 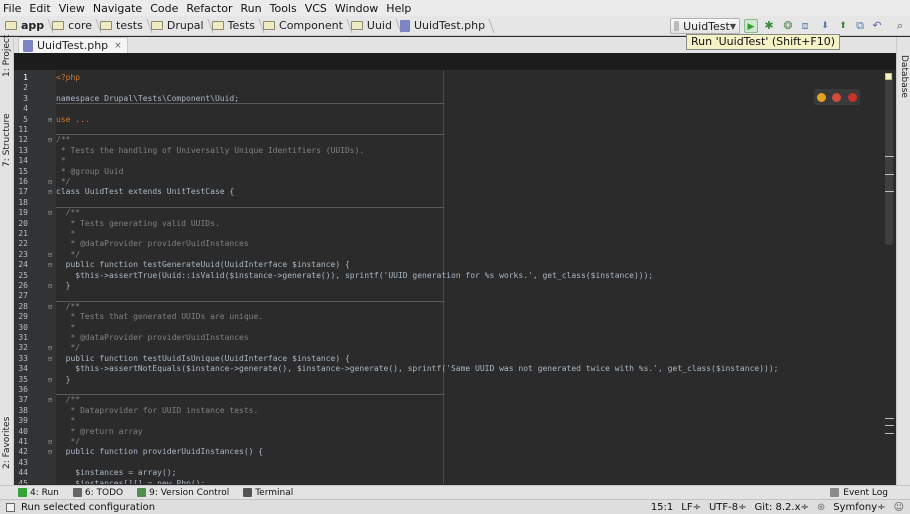 I want to click on menu-navigate: Navigate, so click(x=117, y=8).